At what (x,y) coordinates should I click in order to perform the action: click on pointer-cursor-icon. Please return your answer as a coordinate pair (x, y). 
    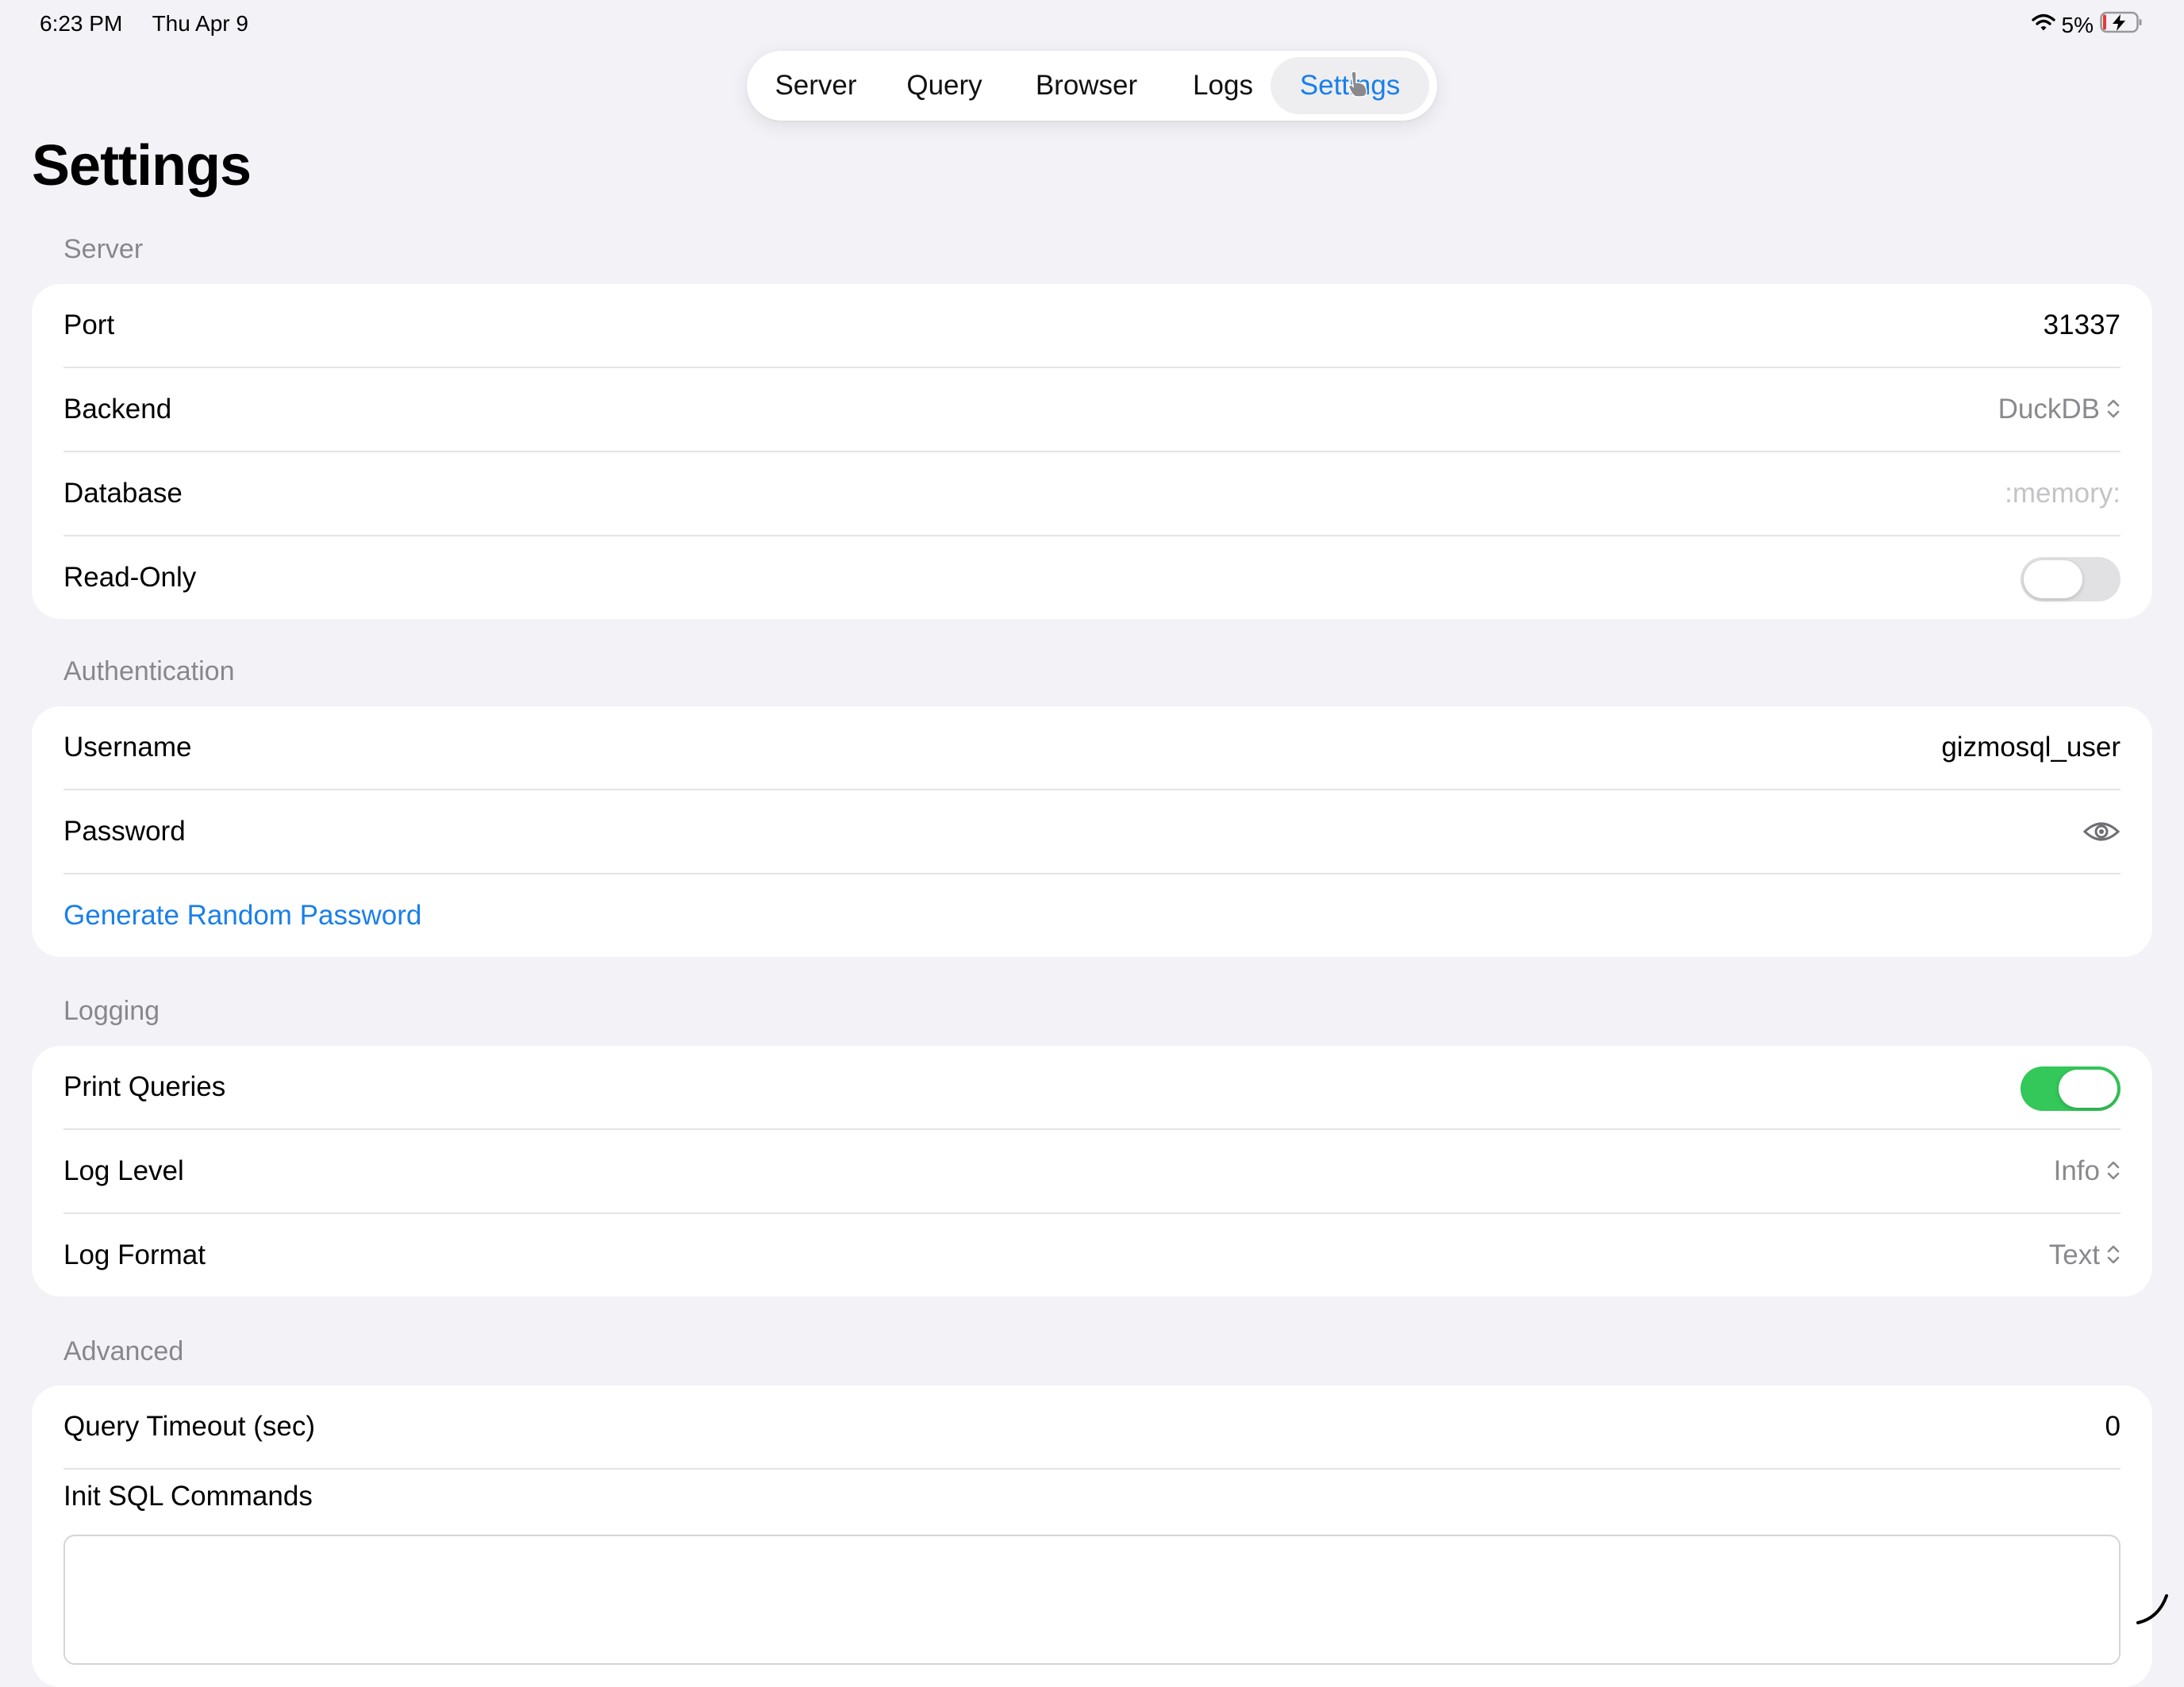
    Looking at the image, I should click on (1359, 86).